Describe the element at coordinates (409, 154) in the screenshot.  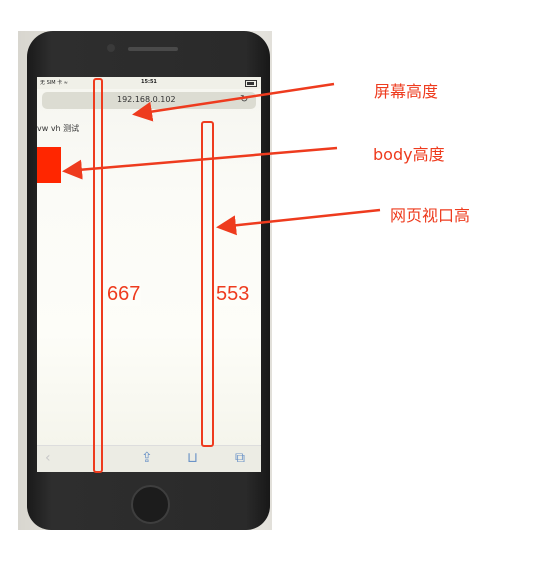
I see `body-height-label: body高度` at that location.